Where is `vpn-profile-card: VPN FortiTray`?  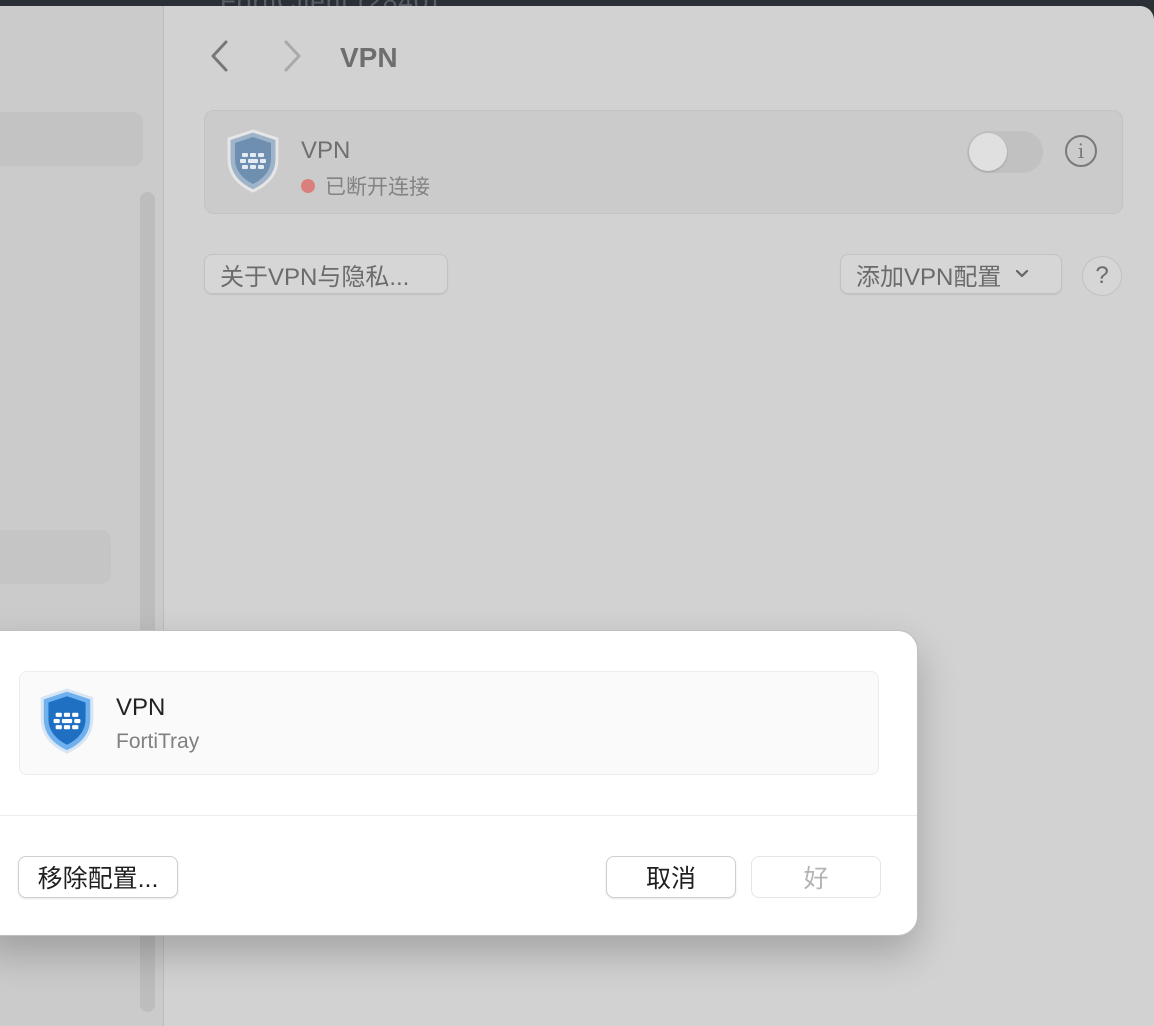
vpn-profile-card: VPN FortiTray is located at coordinates (449, 723).